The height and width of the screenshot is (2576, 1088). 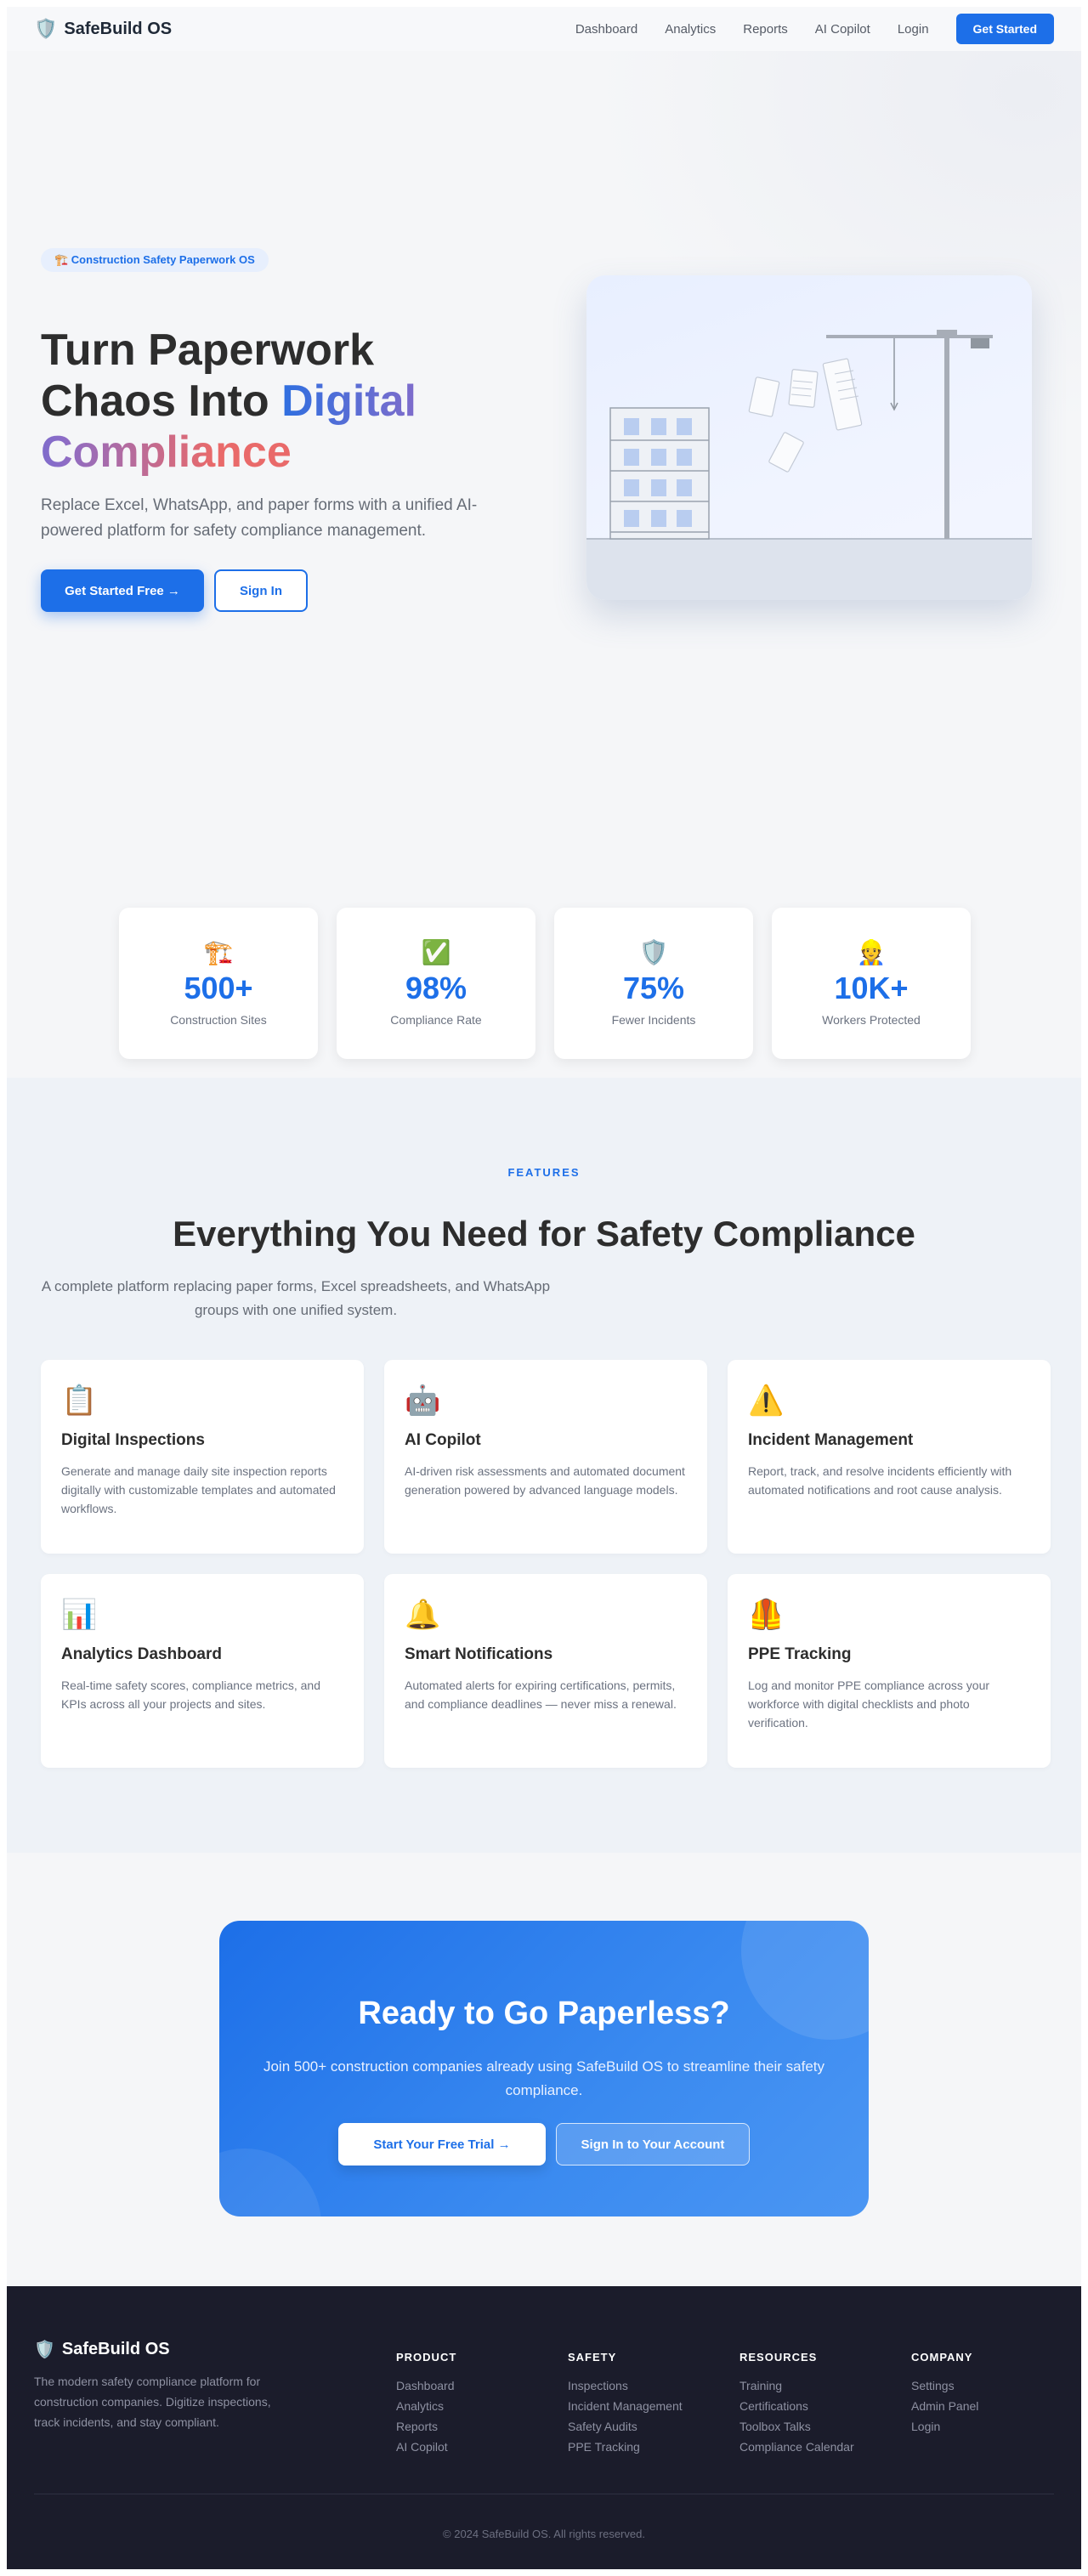 I want to click on stat-value: 10K+, so click(x=871, y=988).